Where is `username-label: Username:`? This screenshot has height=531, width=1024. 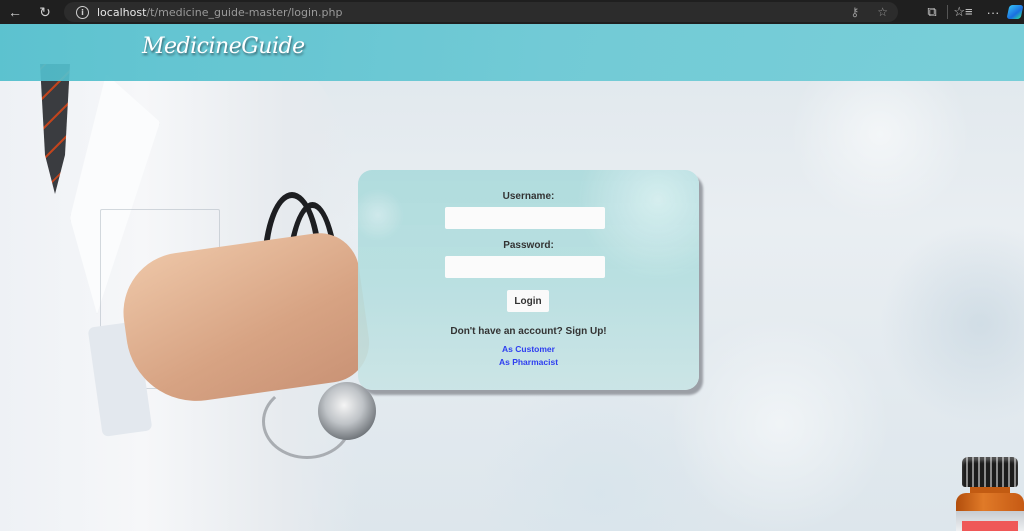
username-label: Username: is located at coordinates (528, 196).